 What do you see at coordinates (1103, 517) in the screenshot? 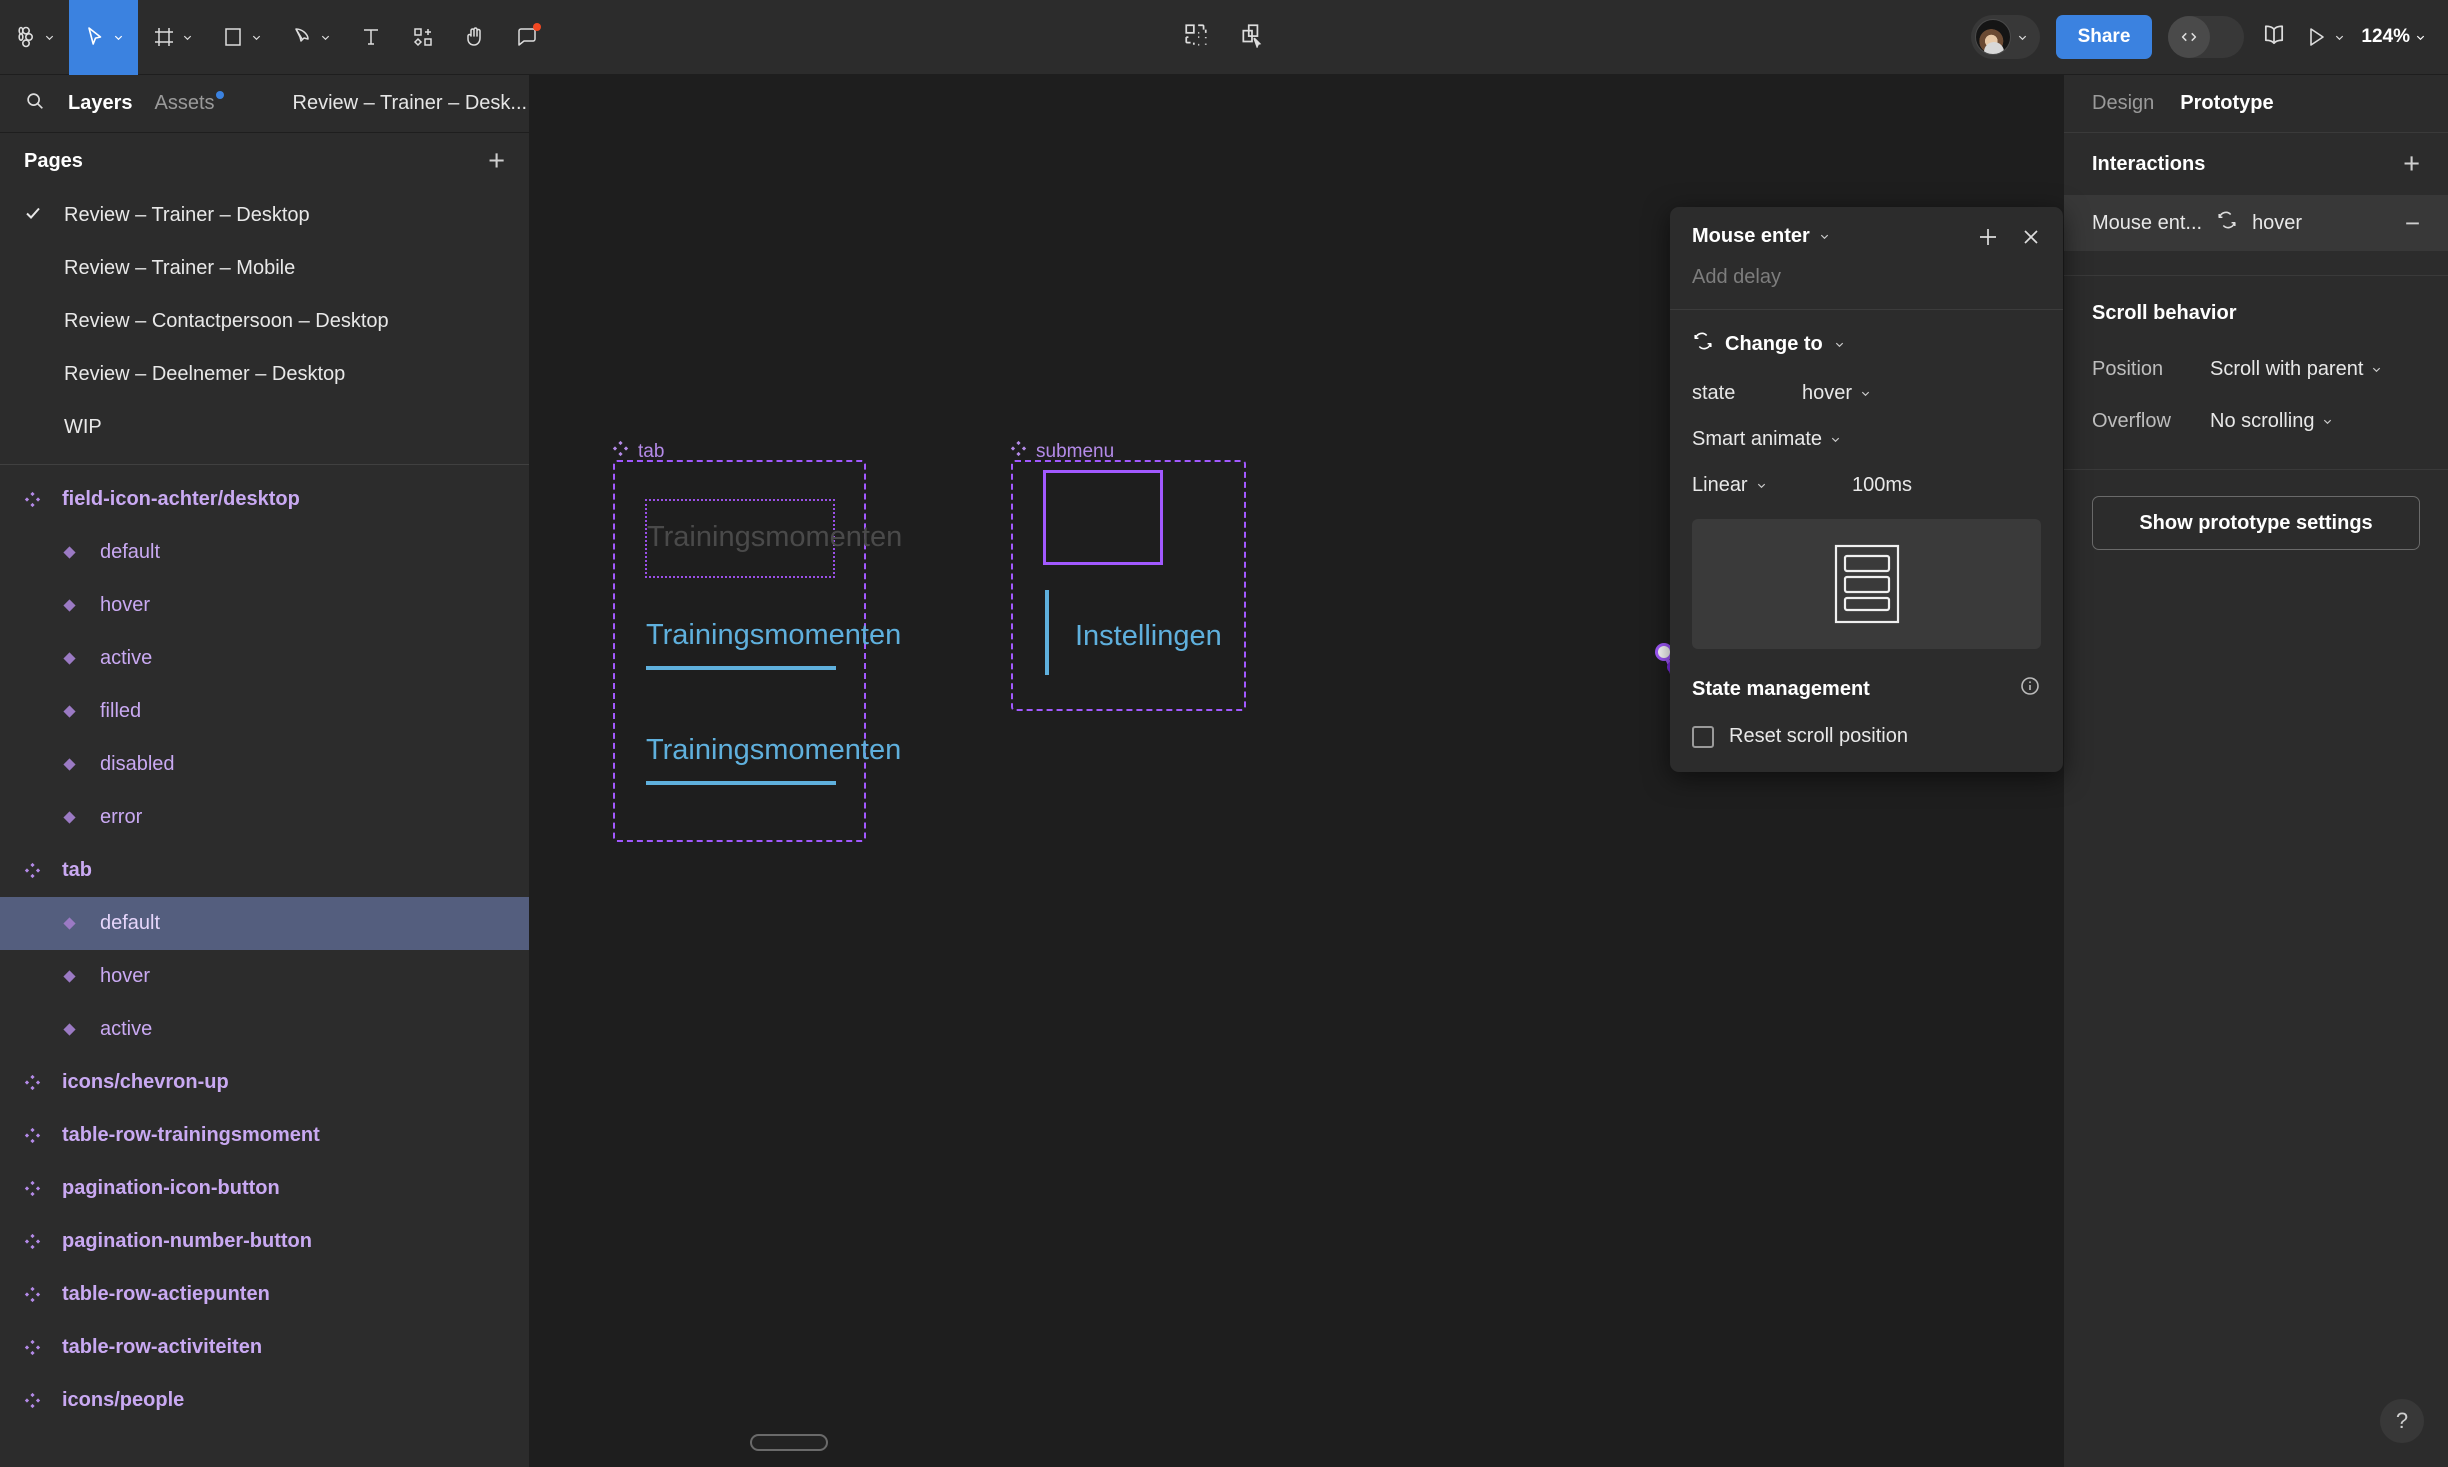
I see `submenu-selected-item` at bounding box center [1103, 517].